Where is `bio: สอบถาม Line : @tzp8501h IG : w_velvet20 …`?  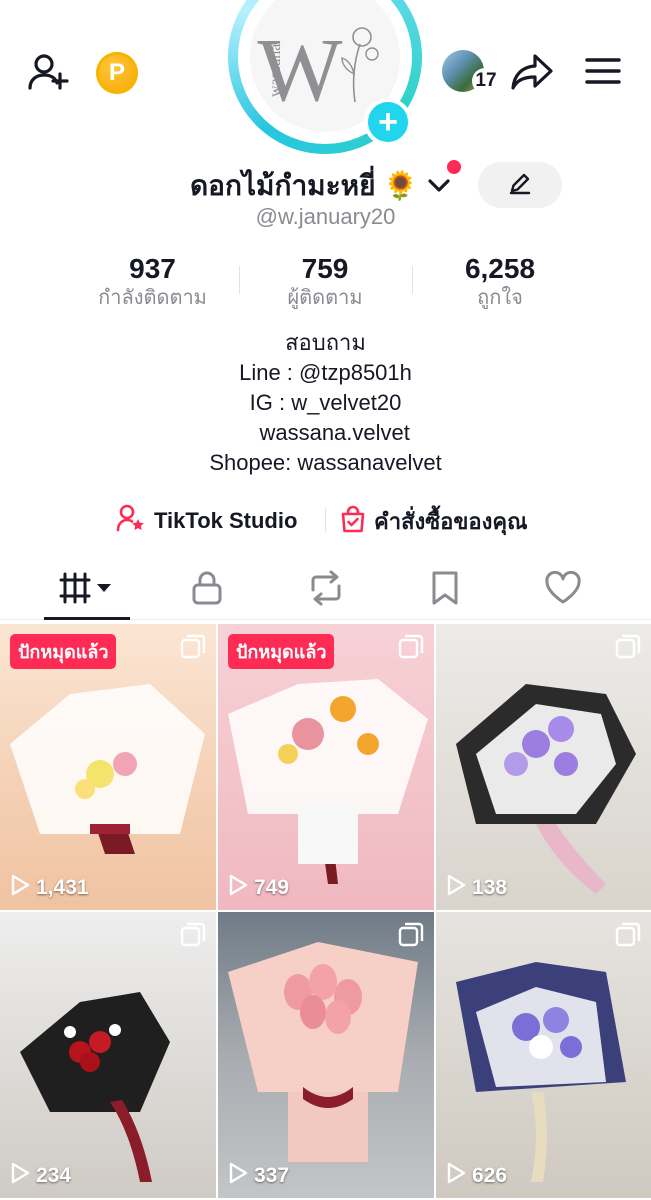 bio: สอบถาม Line : @tzp8501h IG : w_velvet20 … is located at coordinates (325, 403).